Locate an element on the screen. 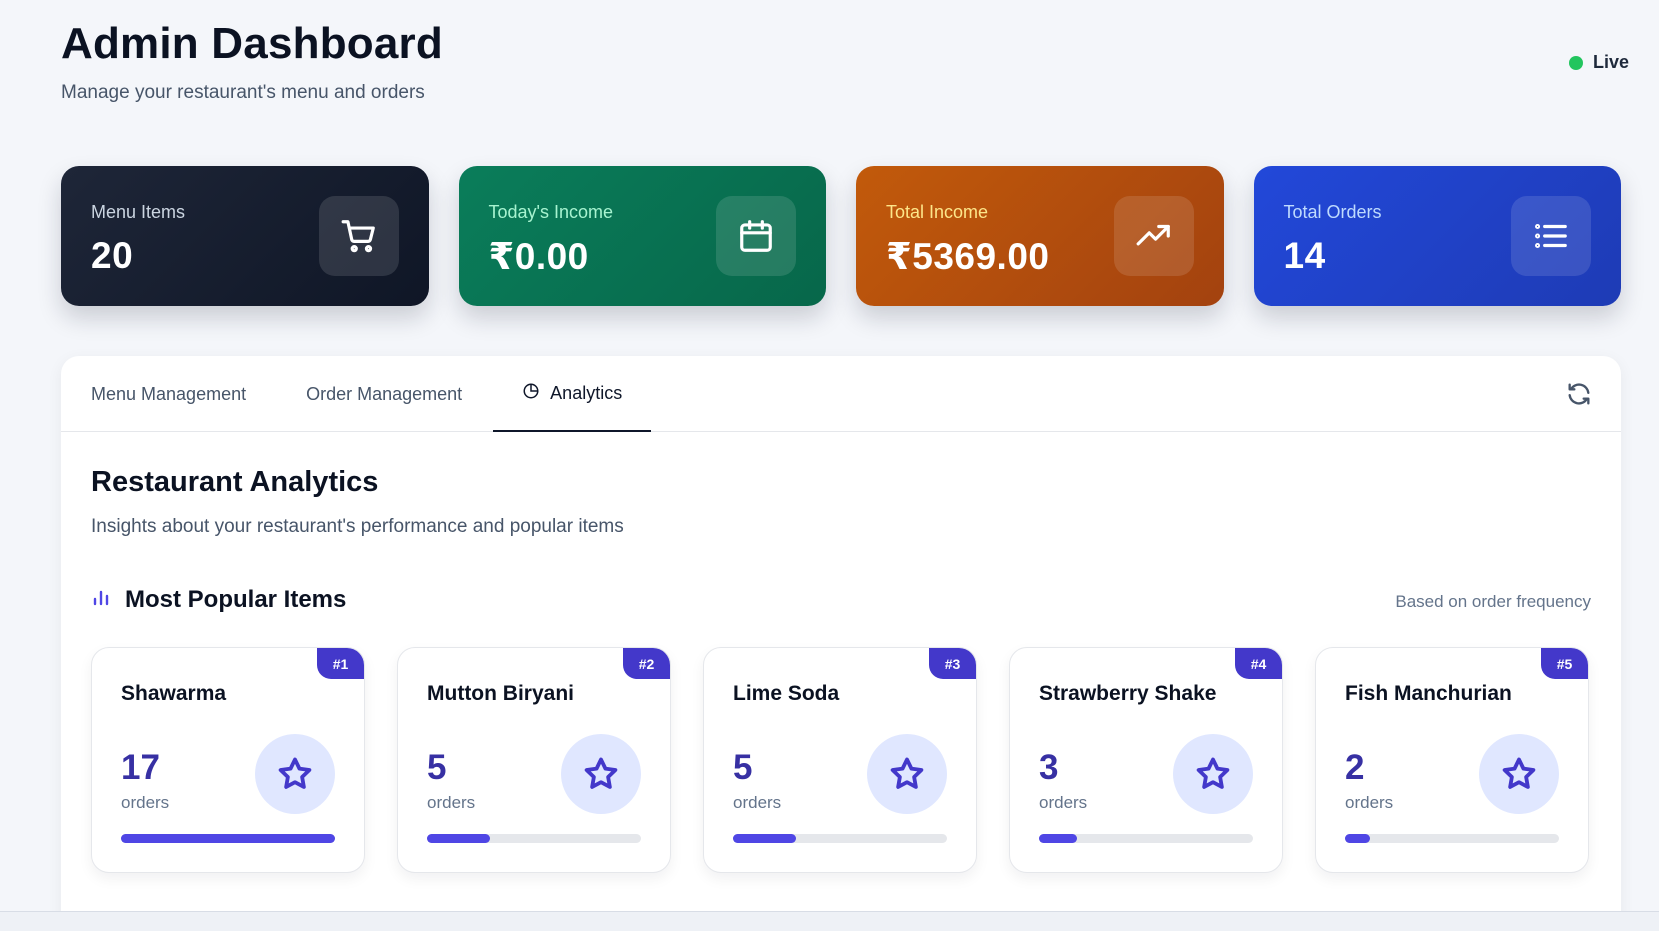 The height and width of the screenshot is (931, 1659). popular-items-note: Based on order frequency is located at coordinates (1493, 601).